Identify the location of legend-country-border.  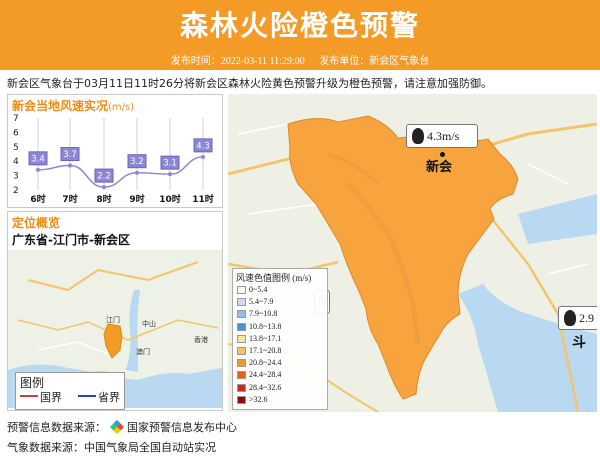
(29, 396).